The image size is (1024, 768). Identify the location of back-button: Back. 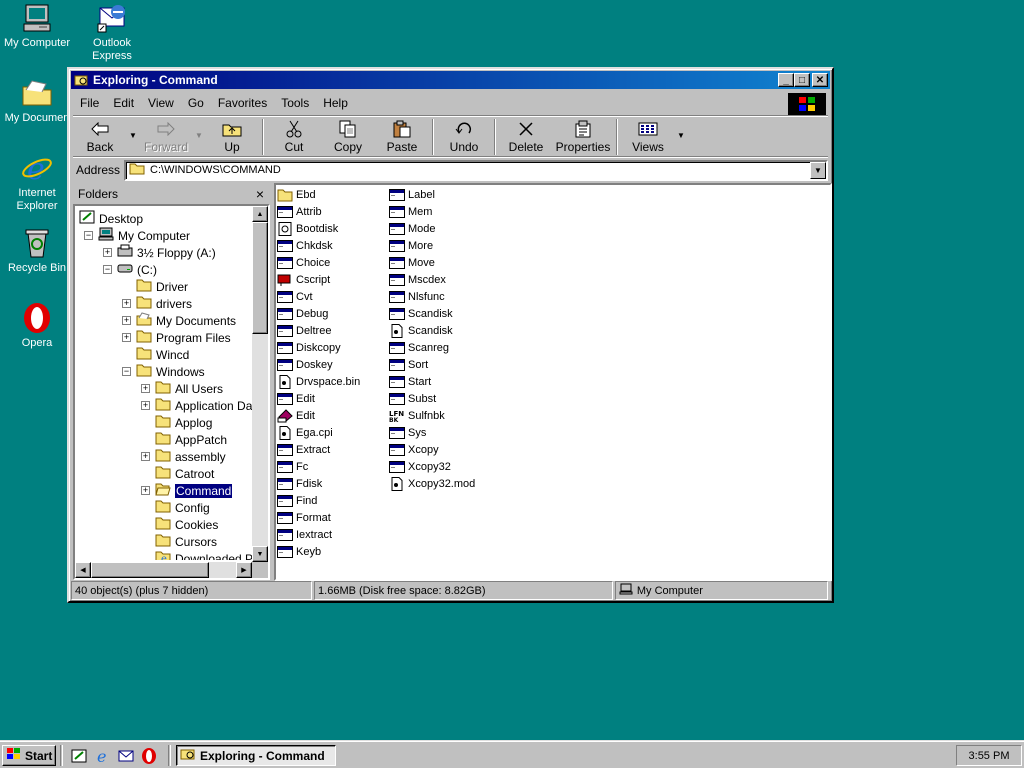
(100, 135).